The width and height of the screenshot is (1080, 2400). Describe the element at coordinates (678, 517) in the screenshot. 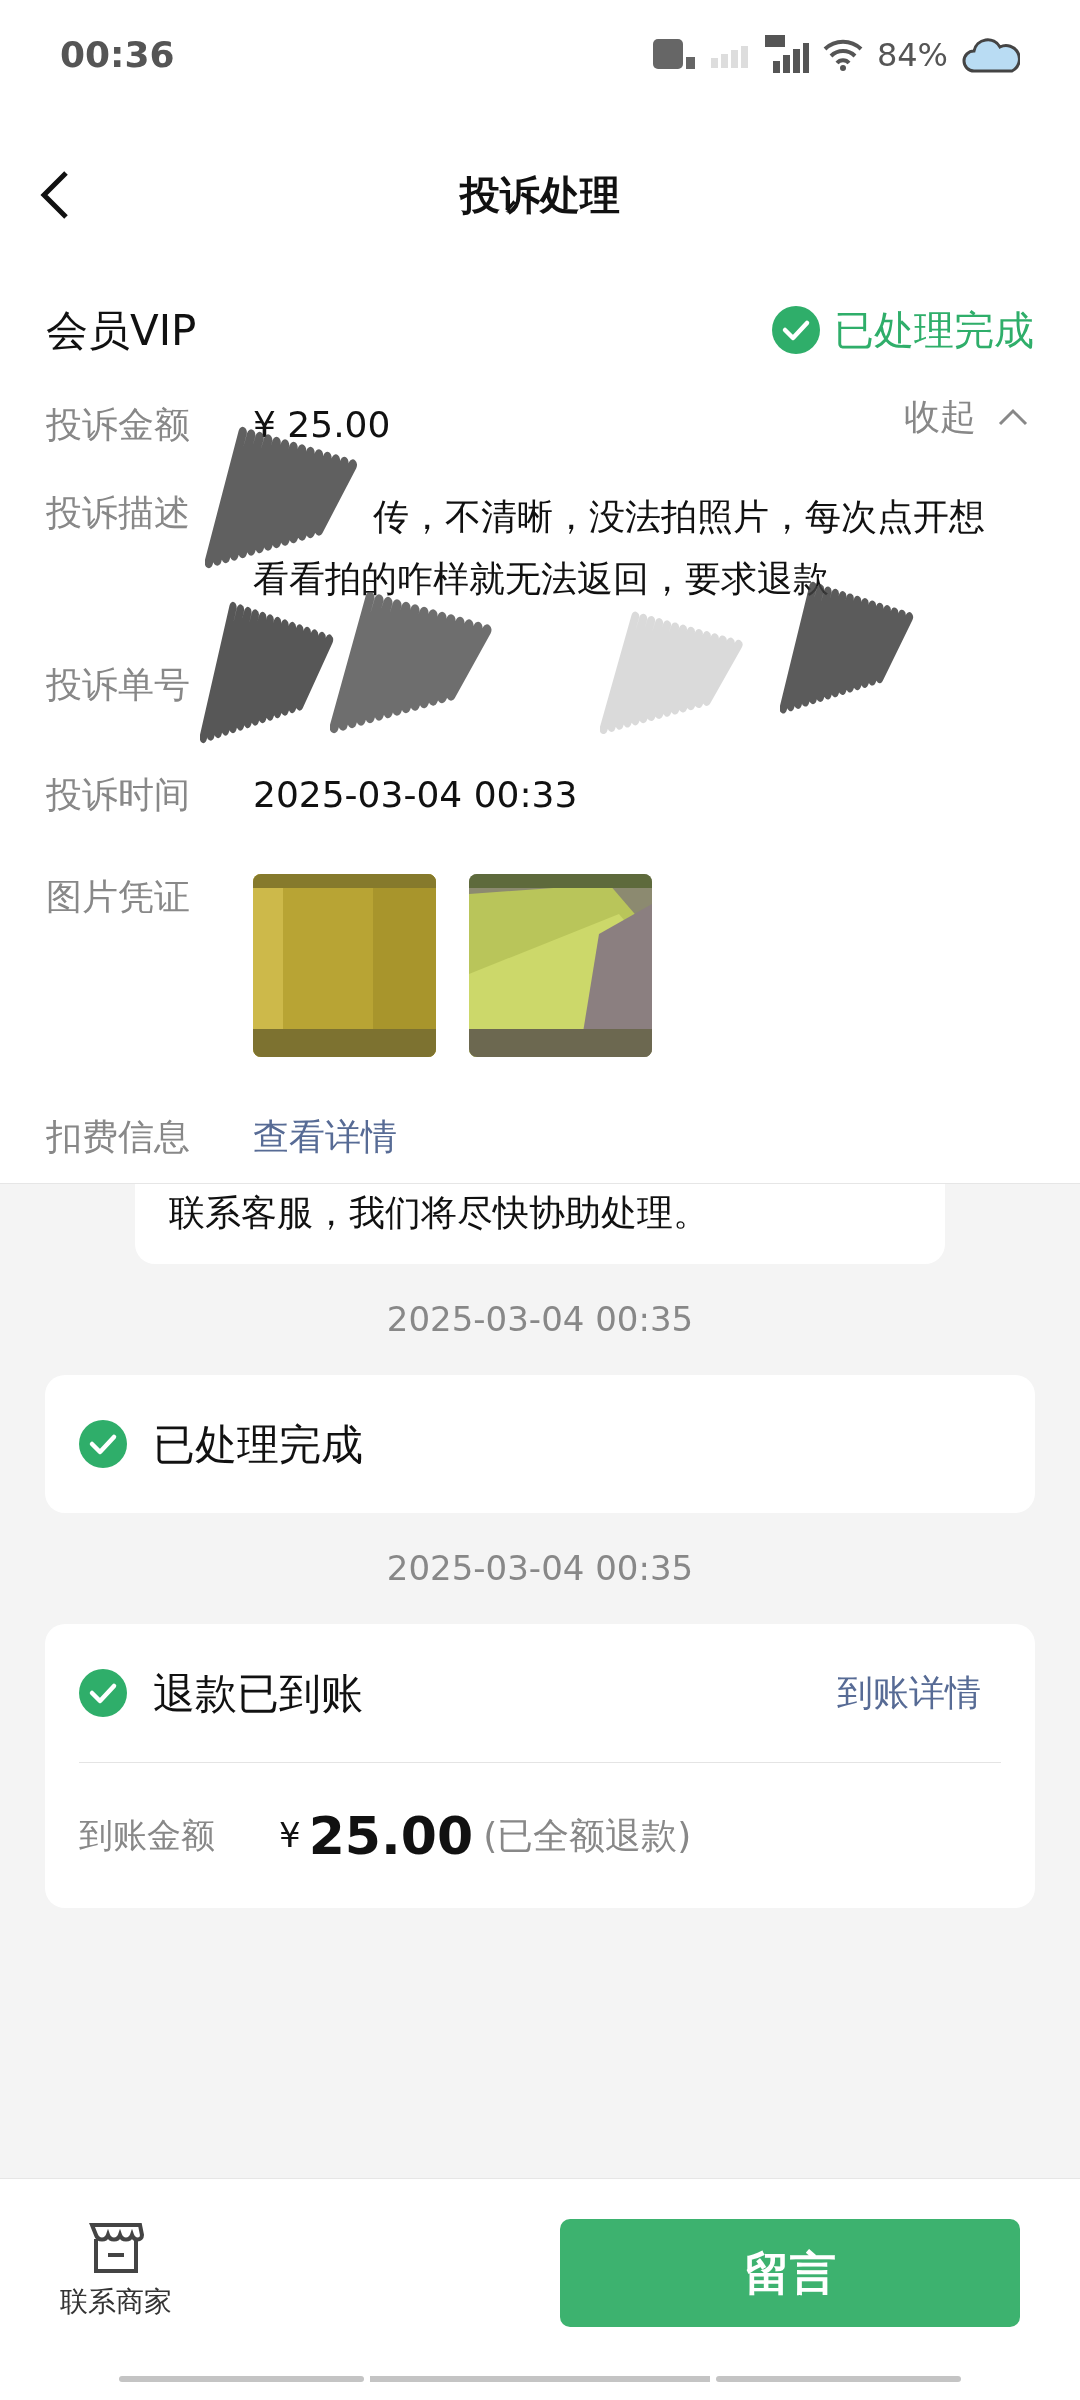

I see `description-text: 传，不清晰，没法拍照片，每次点开想` at that location.